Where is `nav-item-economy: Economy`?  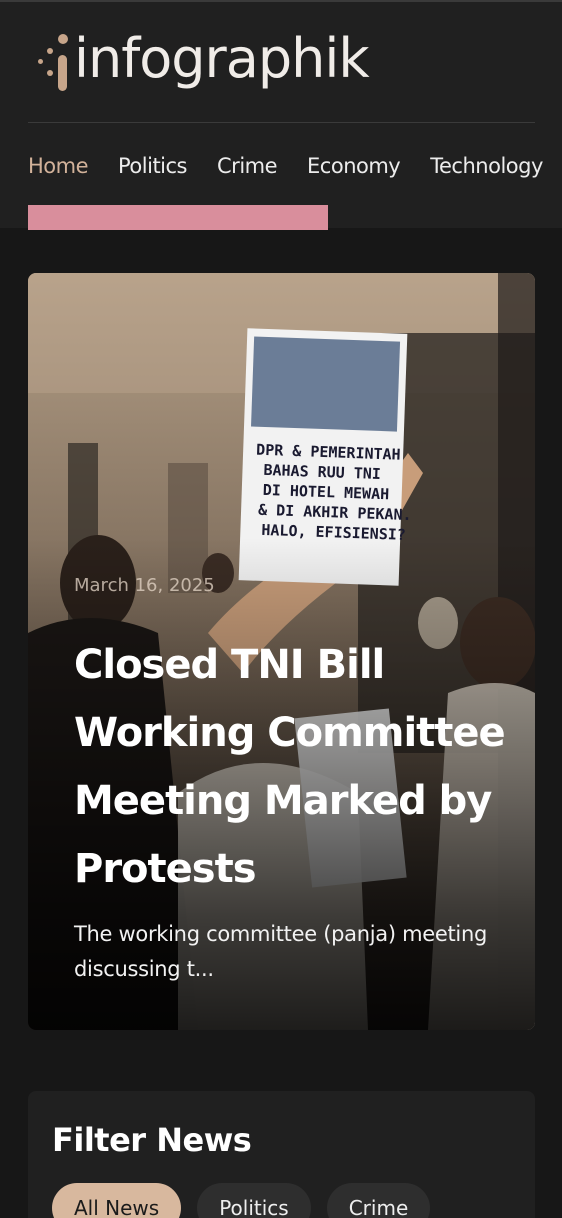 nav-item-economy: Economy is located at coordinates (354, 166).